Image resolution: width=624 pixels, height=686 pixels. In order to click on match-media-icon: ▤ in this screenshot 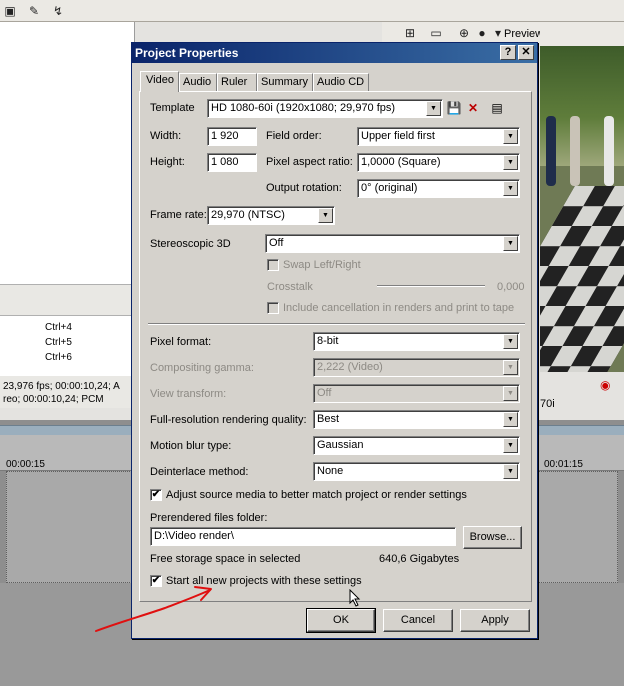, I will do `click(497, 108)`.